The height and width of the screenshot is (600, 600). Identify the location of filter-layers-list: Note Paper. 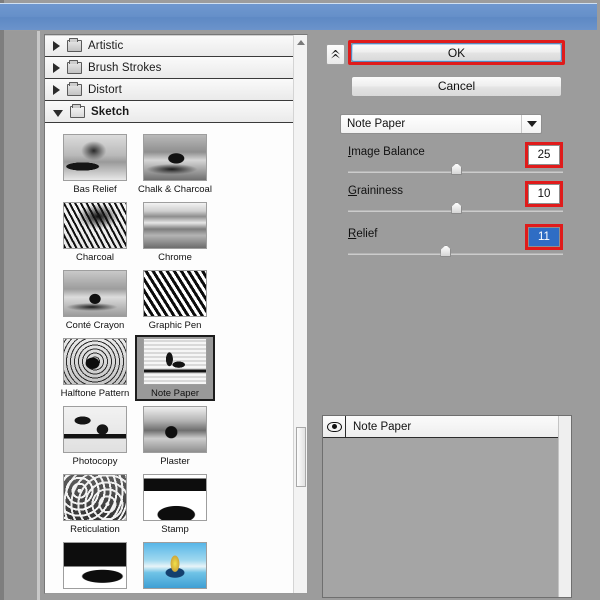
(447, 427).